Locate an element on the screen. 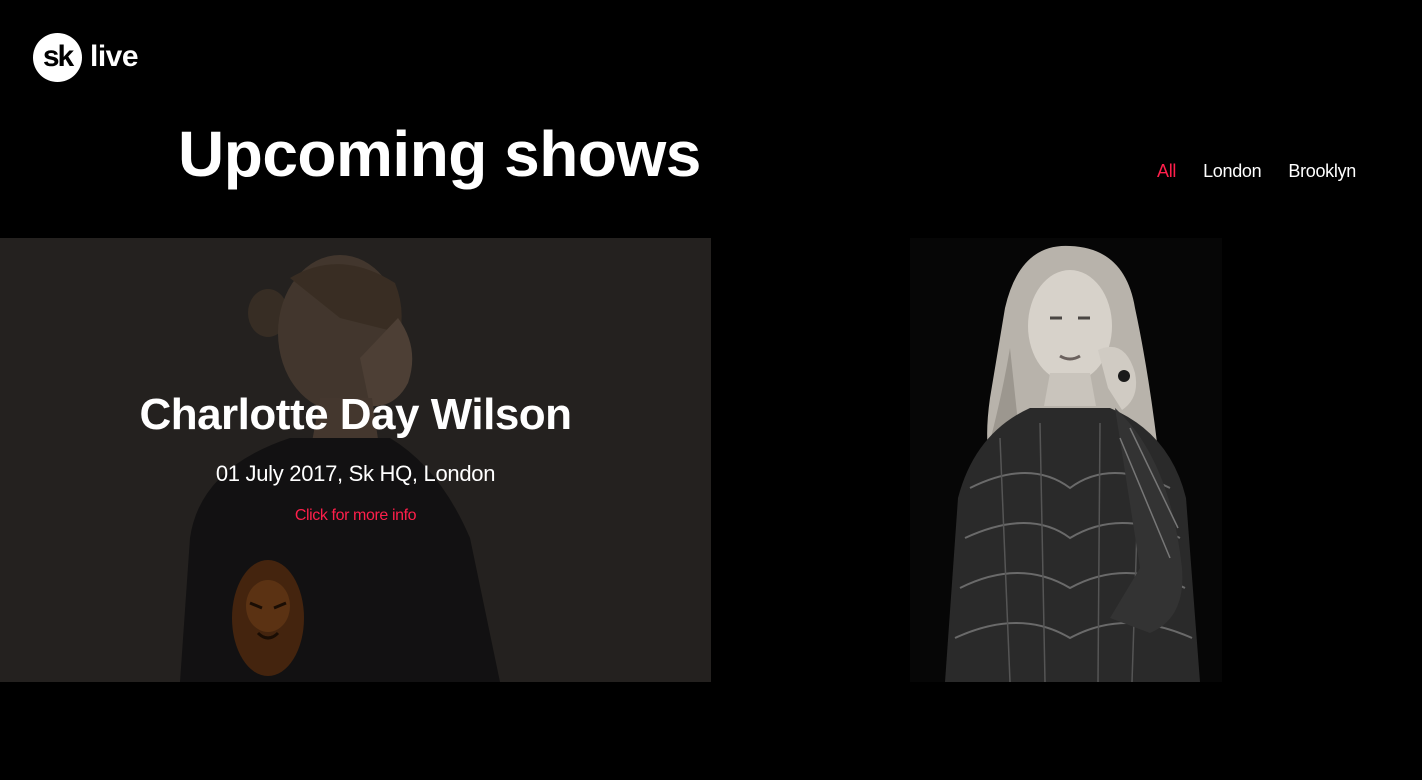 The width and height of the screenshot is (1422, 780). filter-london: London is located at coordinates (1232, 171).